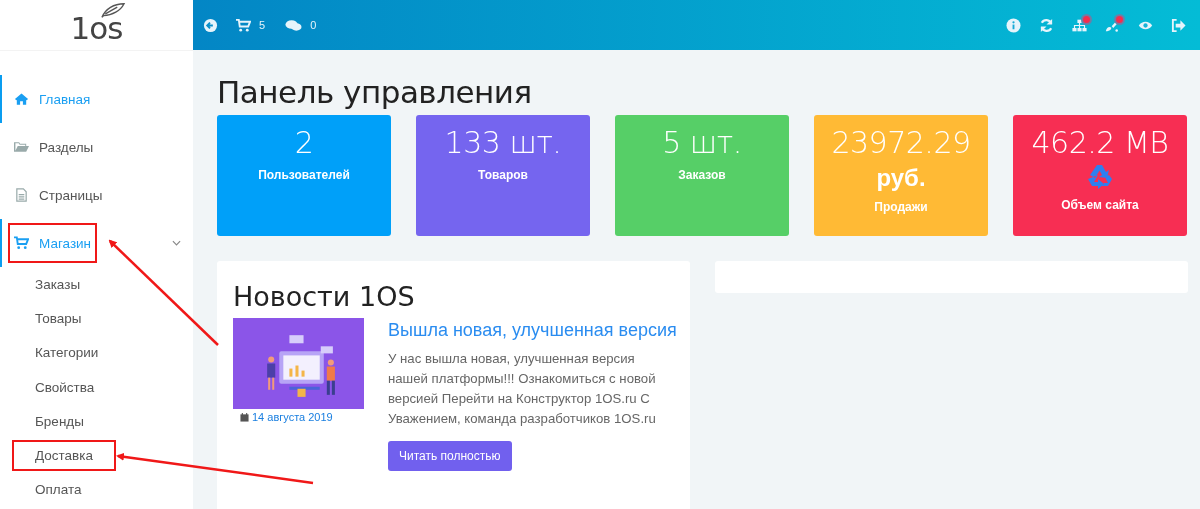 The height and width of the screenshot is (509, 1200). What do you see at coordinates (64, 456) in the screenshot?
I see `submenu-item: Доставка` at bounding box center [64, 456].